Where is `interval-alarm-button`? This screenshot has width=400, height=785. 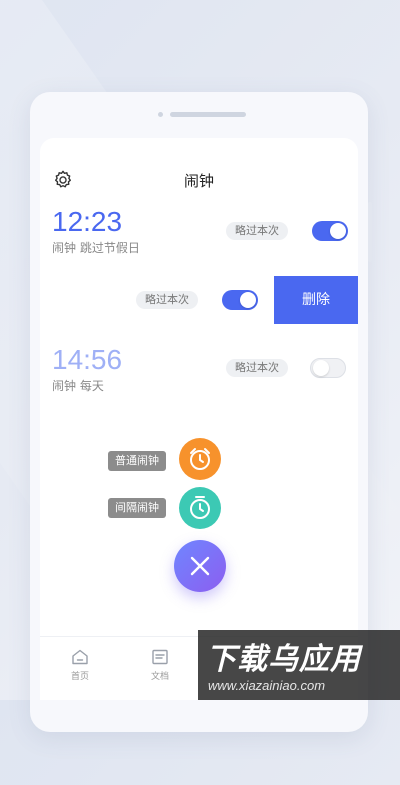 interval-alarm-button is located at coordinates (200, 508).